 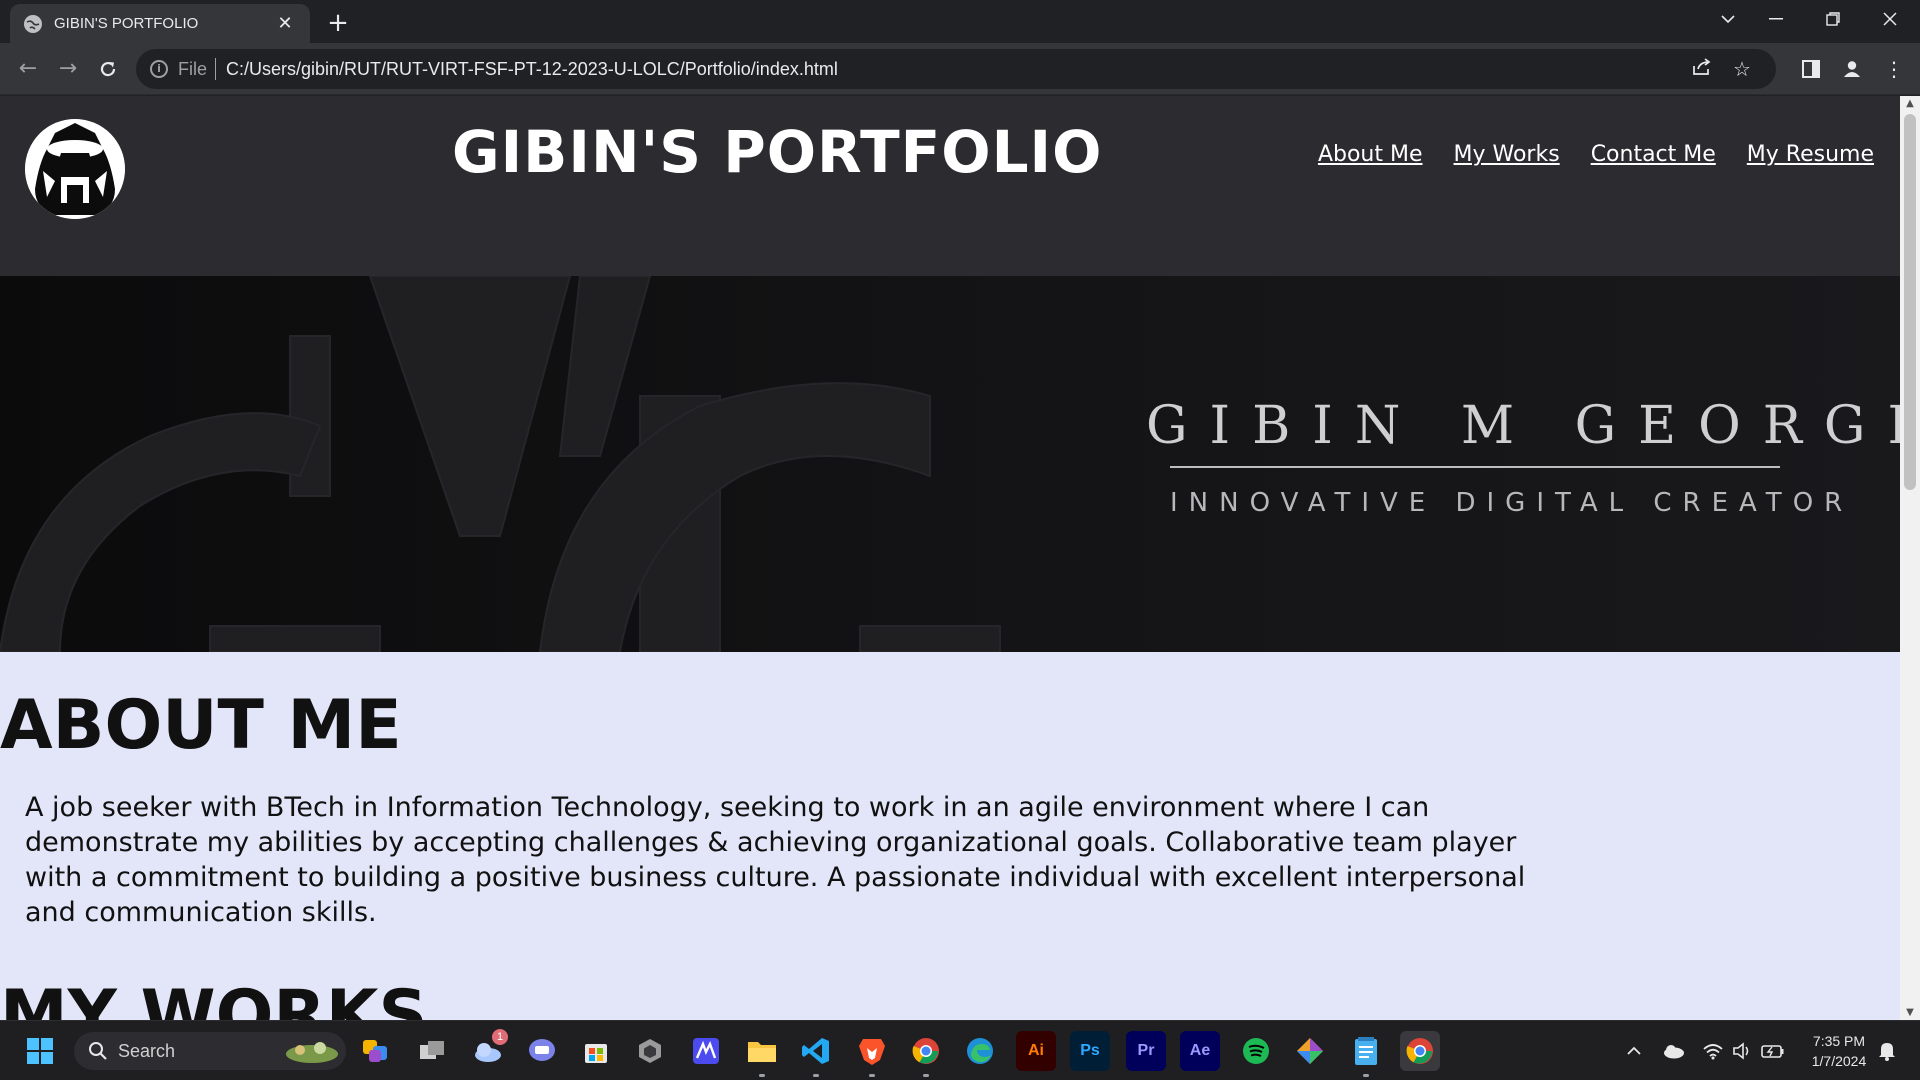 What do you see at coordinates (193, 68) in the screenshot?
I see `scheme-label: File` at bounding box center [193, 68].